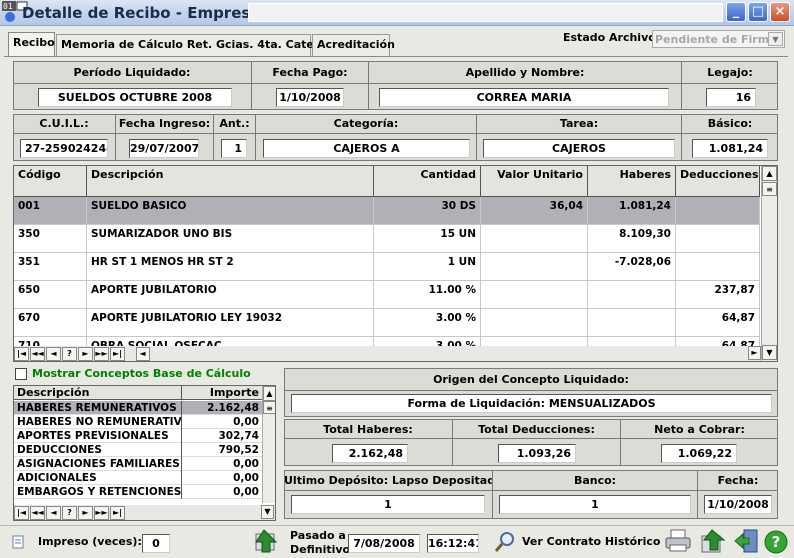 The image size is (794, 558). Describe the element at coordinates (718, 295) in the screenshot. I see `cell-deducciones: 237,87` at that location.